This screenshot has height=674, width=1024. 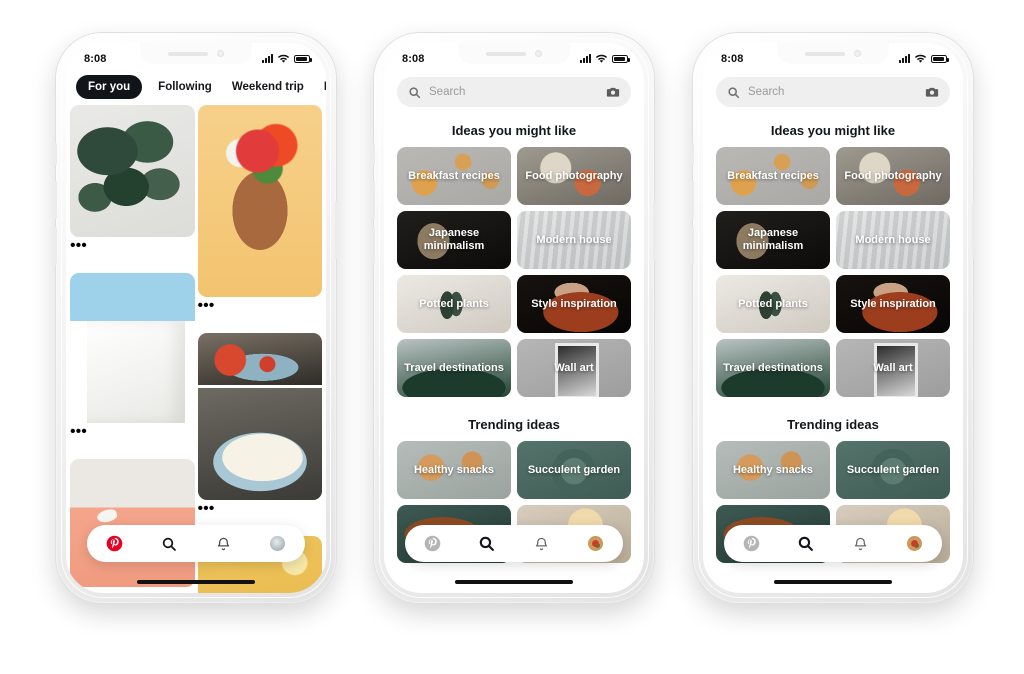 I want to click on pin-flower-crown-portrait, so click(x=259, y=201).